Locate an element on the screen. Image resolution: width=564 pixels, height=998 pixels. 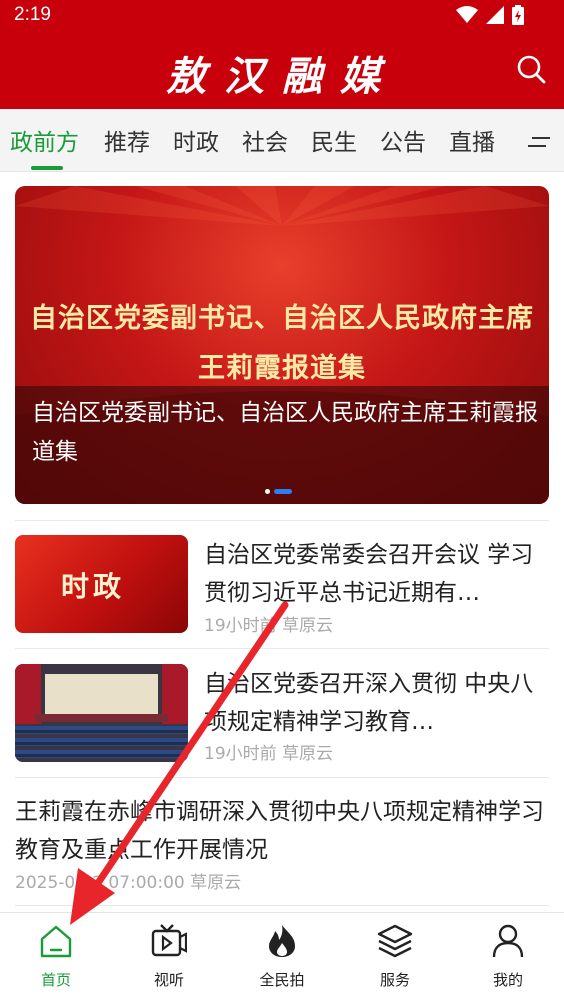
fire-icon is located at coordinates (282, 941).